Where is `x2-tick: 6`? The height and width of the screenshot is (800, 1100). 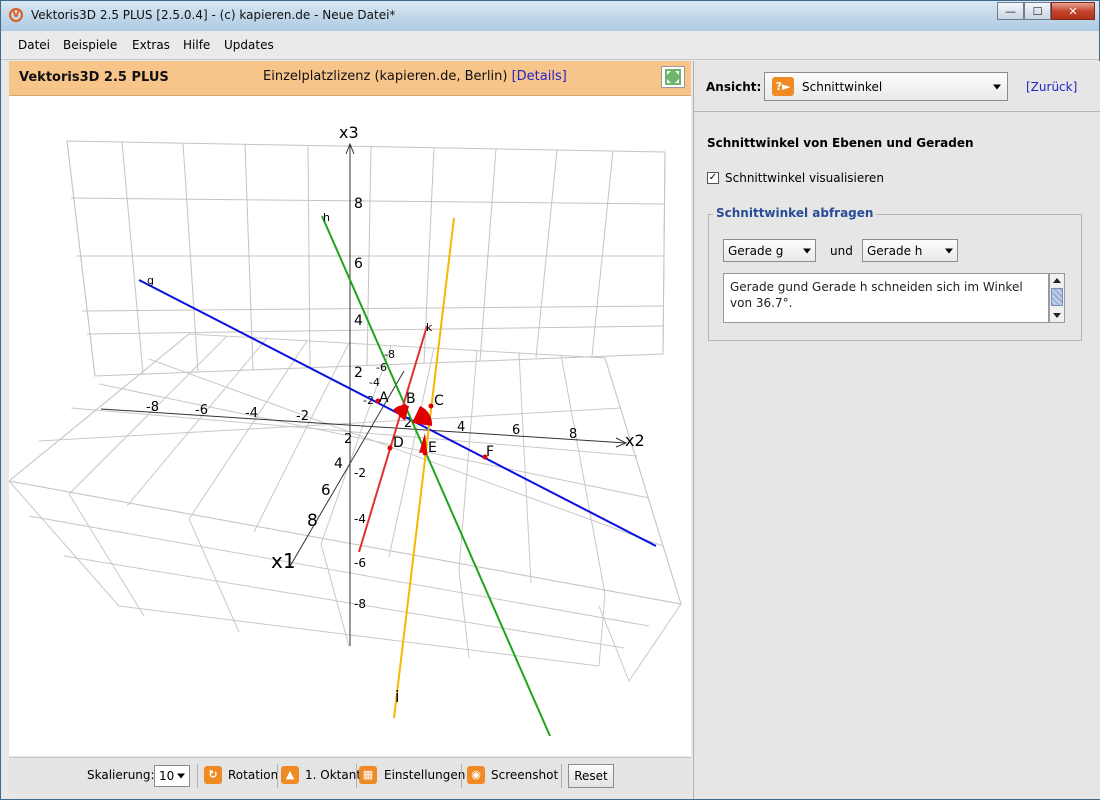 x2-tick: 6 is located at coordinates (516, 430).